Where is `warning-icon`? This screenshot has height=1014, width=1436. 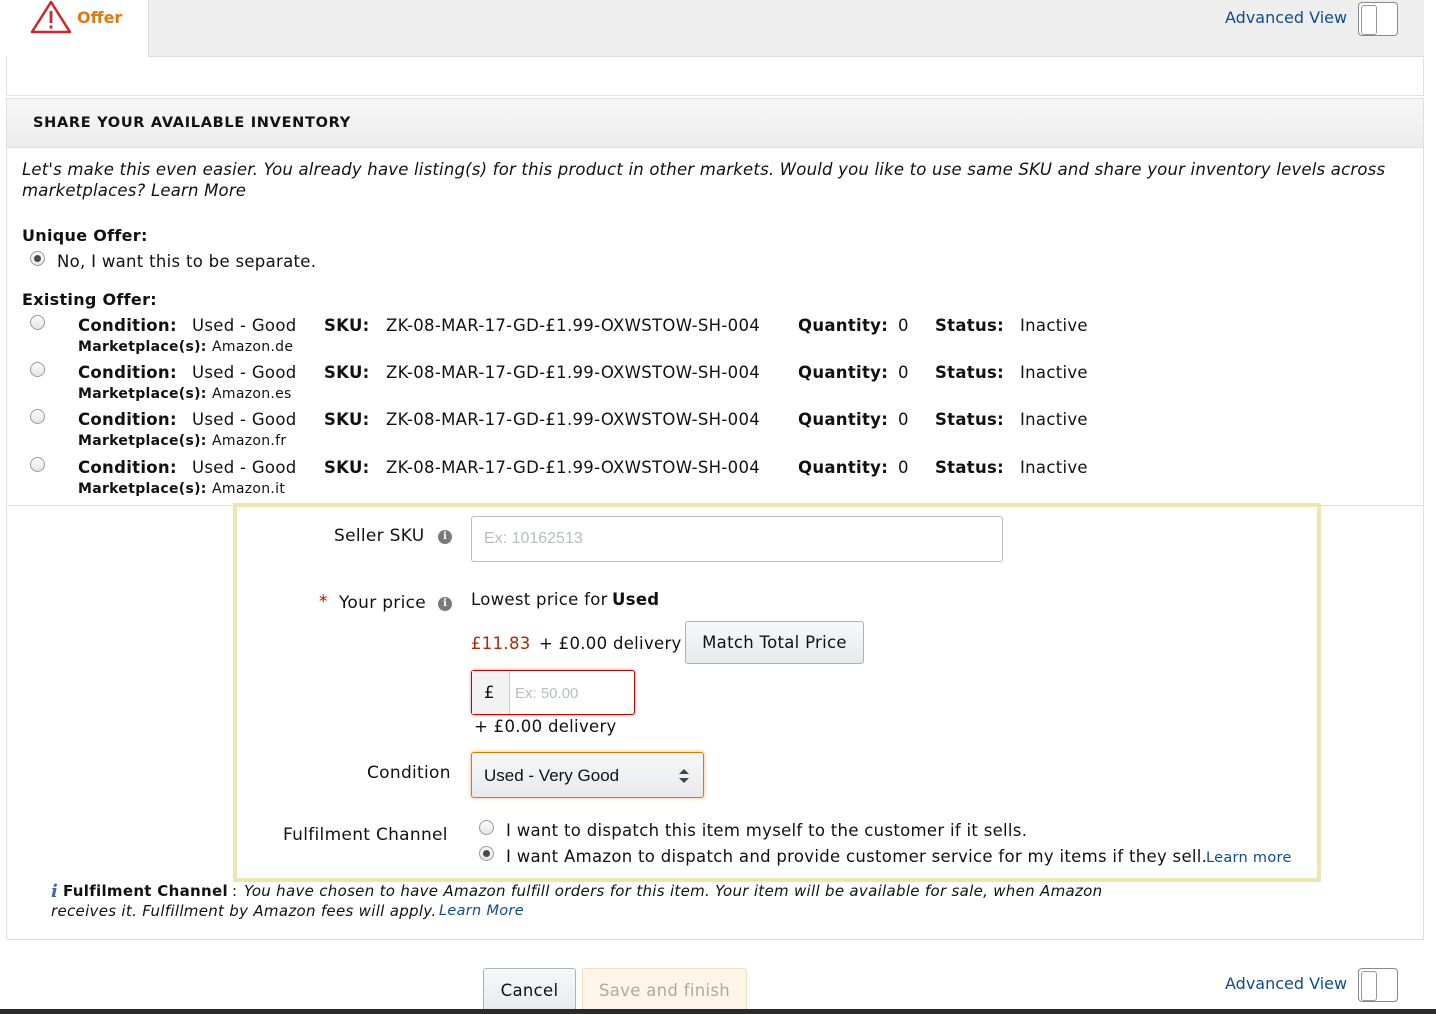 warning-icon is located at coordinates (51, 19).